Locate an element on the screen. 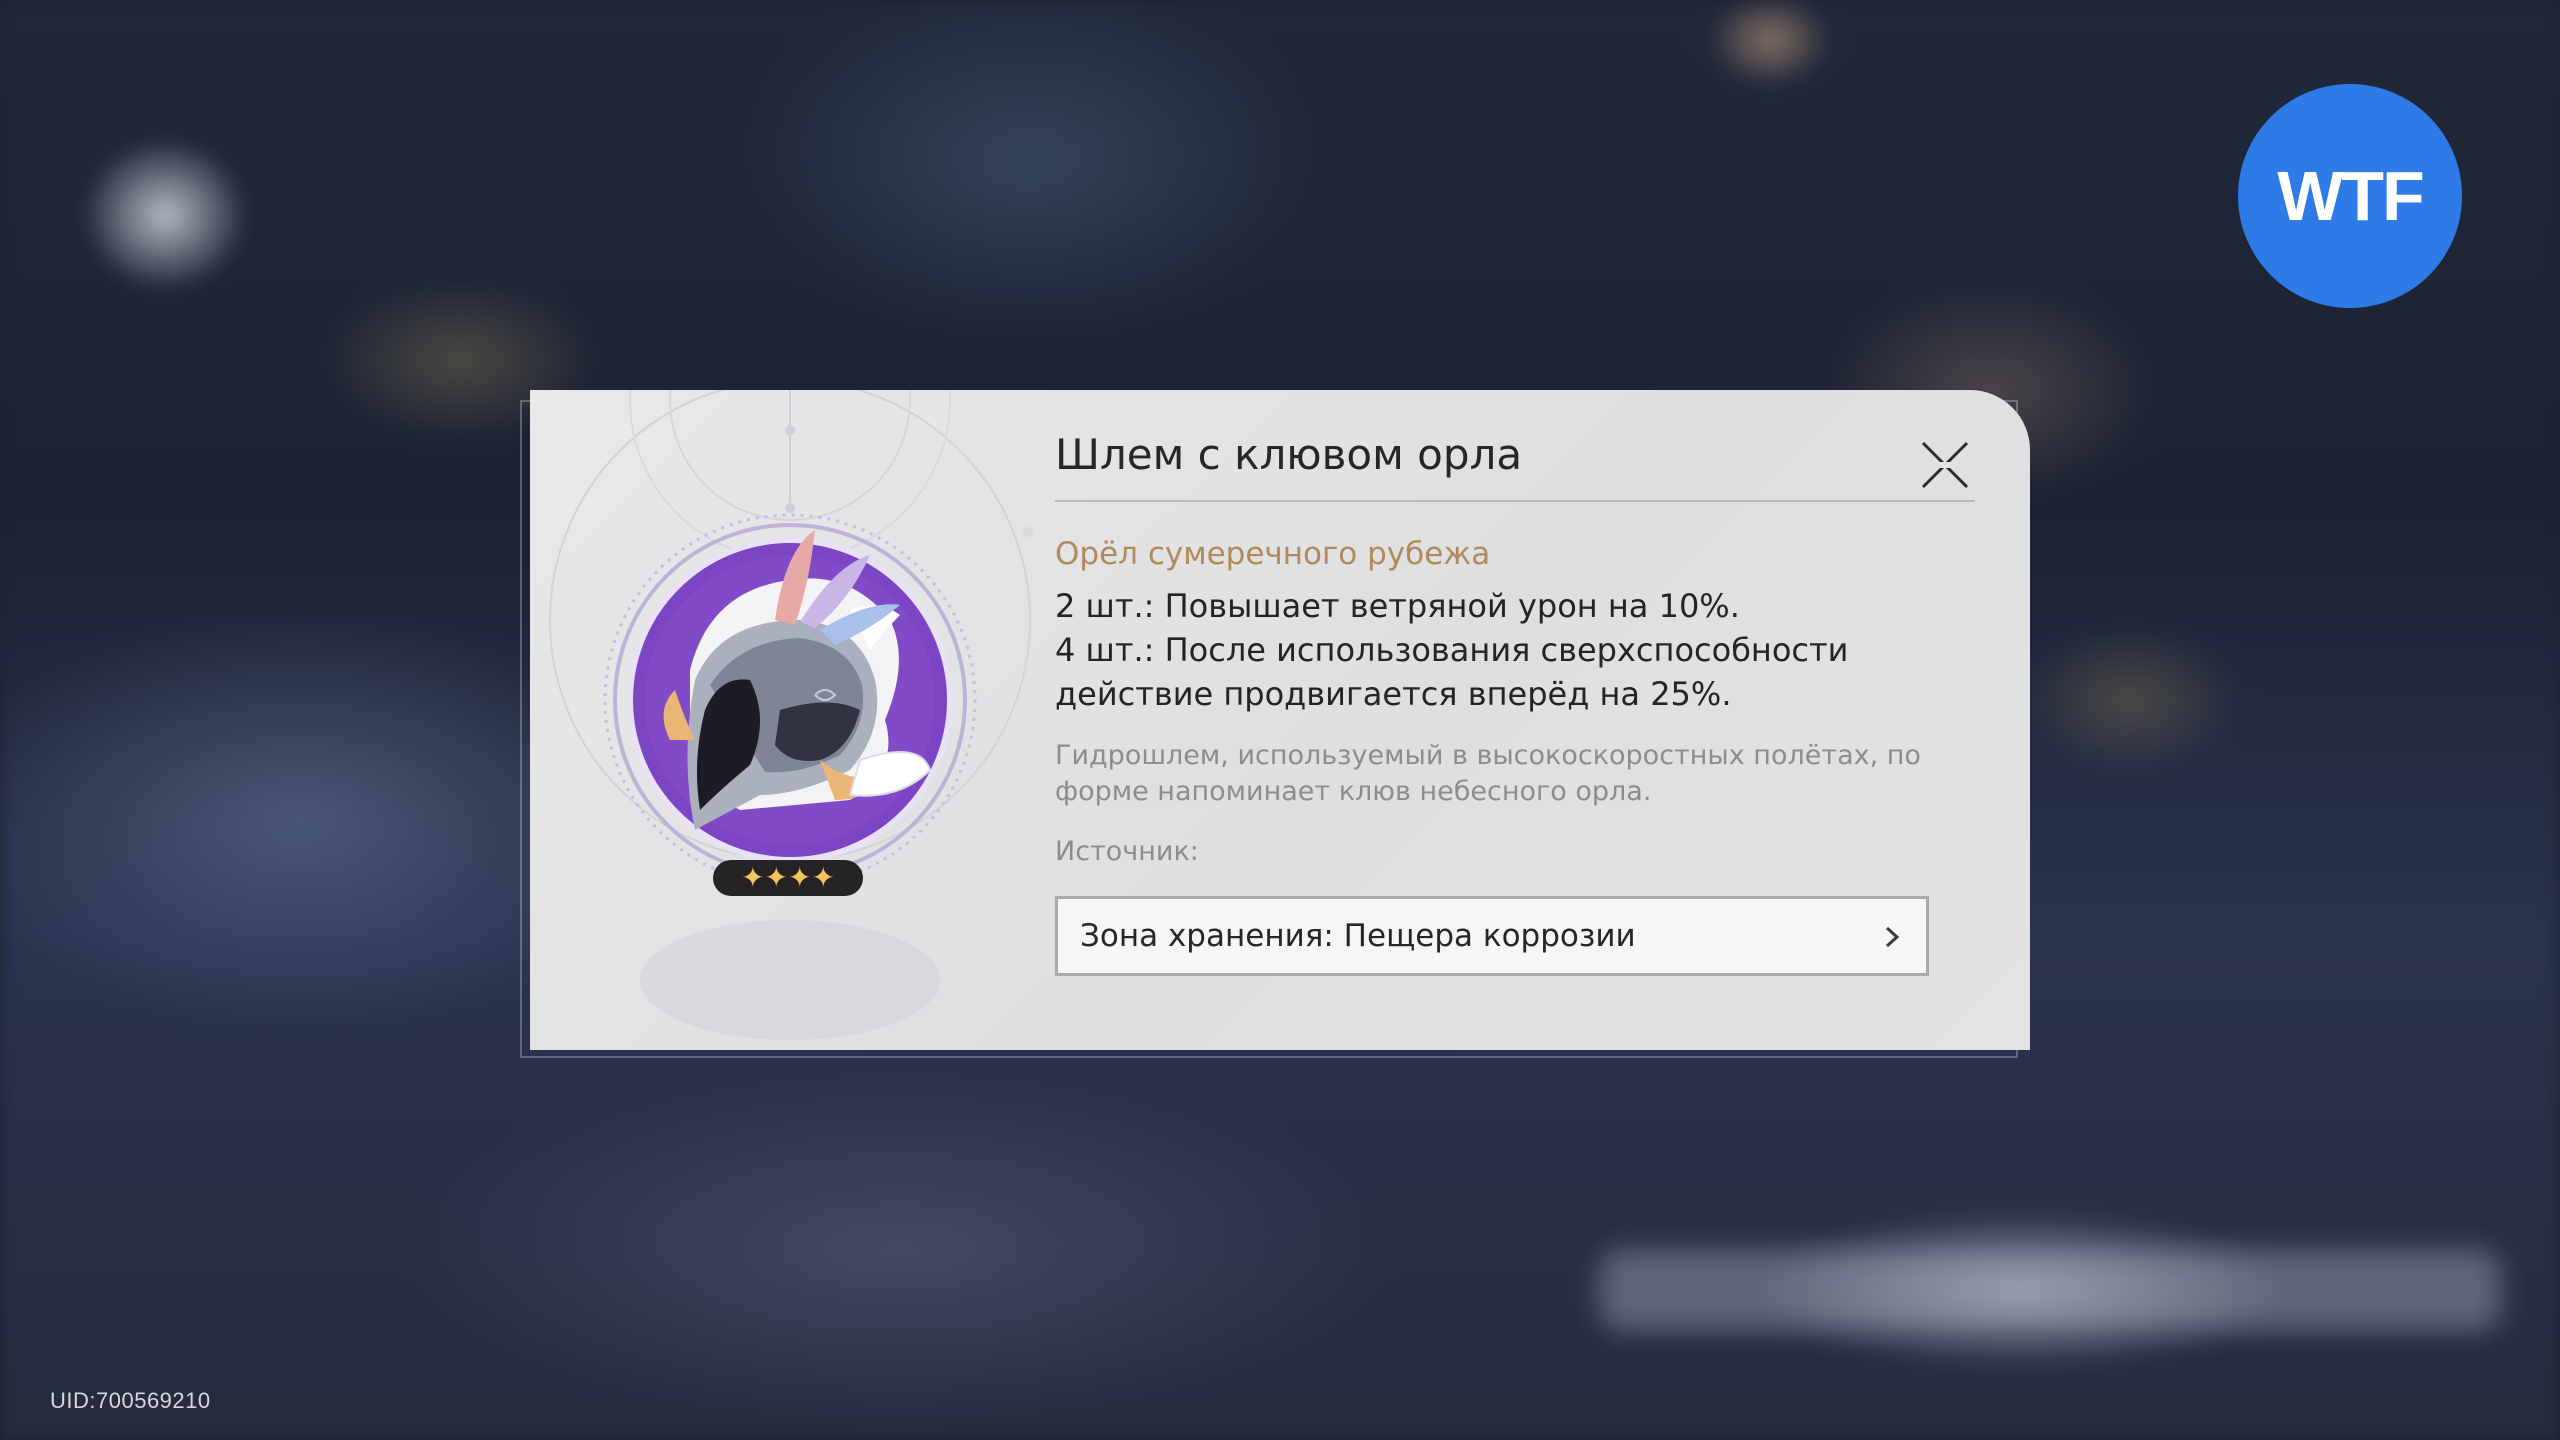 This screenshot has height=1440, width=2560. item-title: Шлем с клювом орла is located at coordinates (1289, 454).